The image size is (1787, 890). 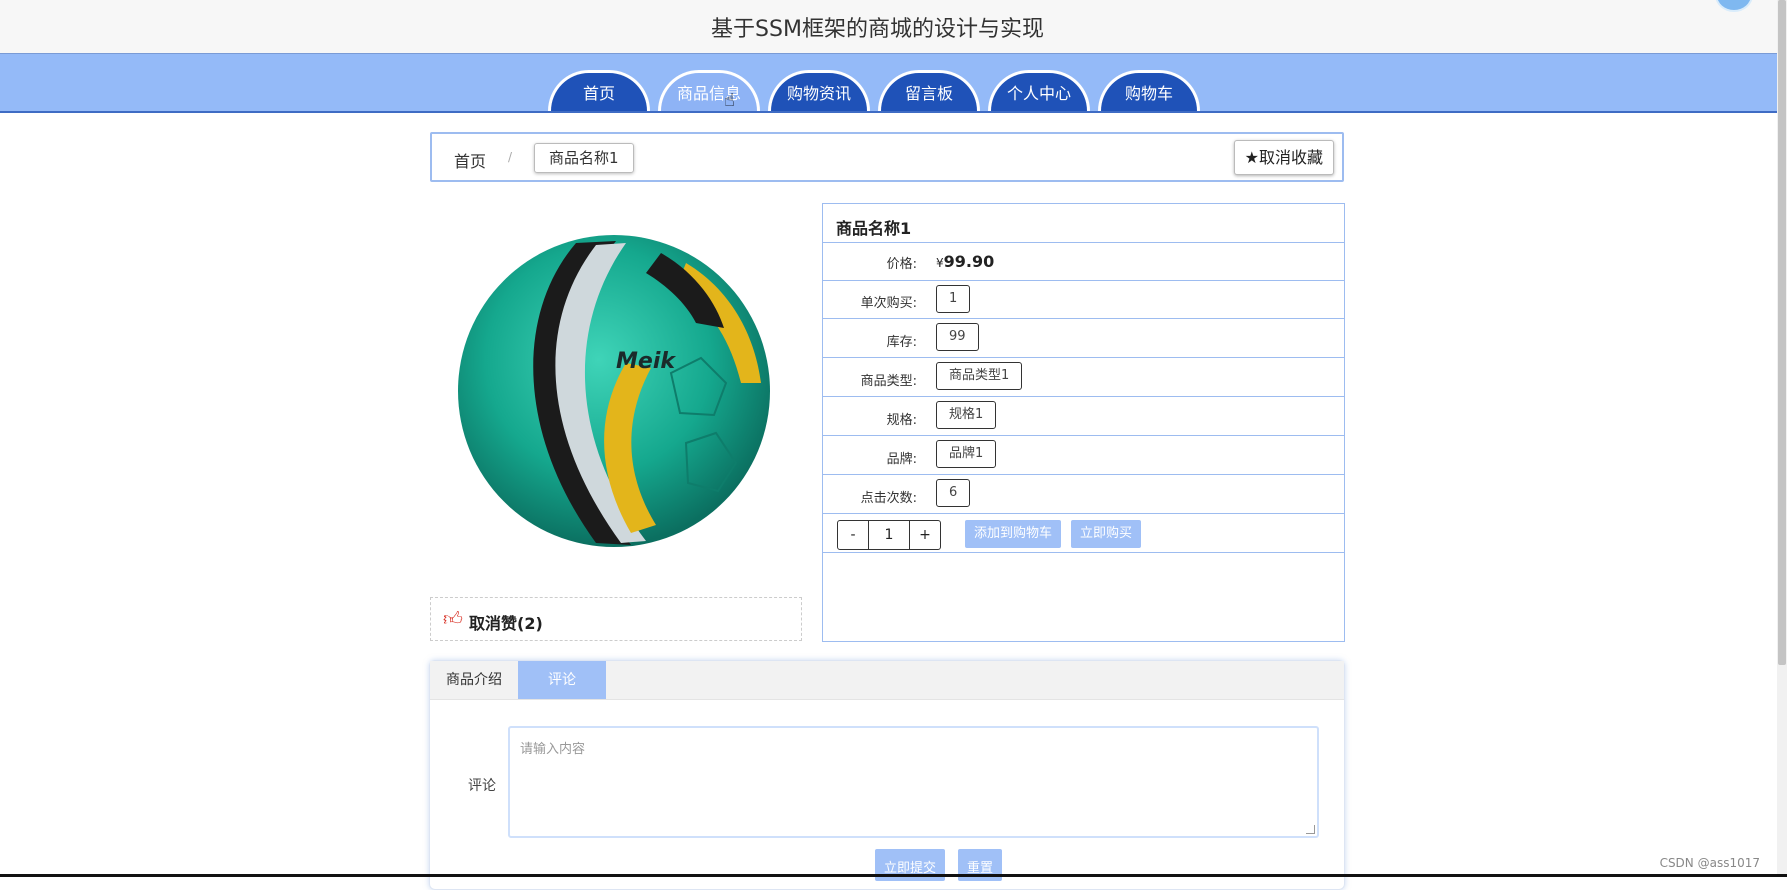 What do you see at coordinates (562, 680) in the screenshot?
I see `tab-comments: 评论` at bounding box center [562, 680].